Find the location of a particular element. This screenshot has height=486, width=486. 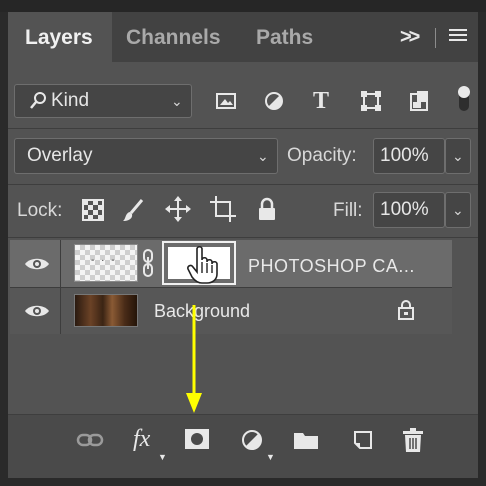

opacity-field: 100% is located at coordinates (409, 156).